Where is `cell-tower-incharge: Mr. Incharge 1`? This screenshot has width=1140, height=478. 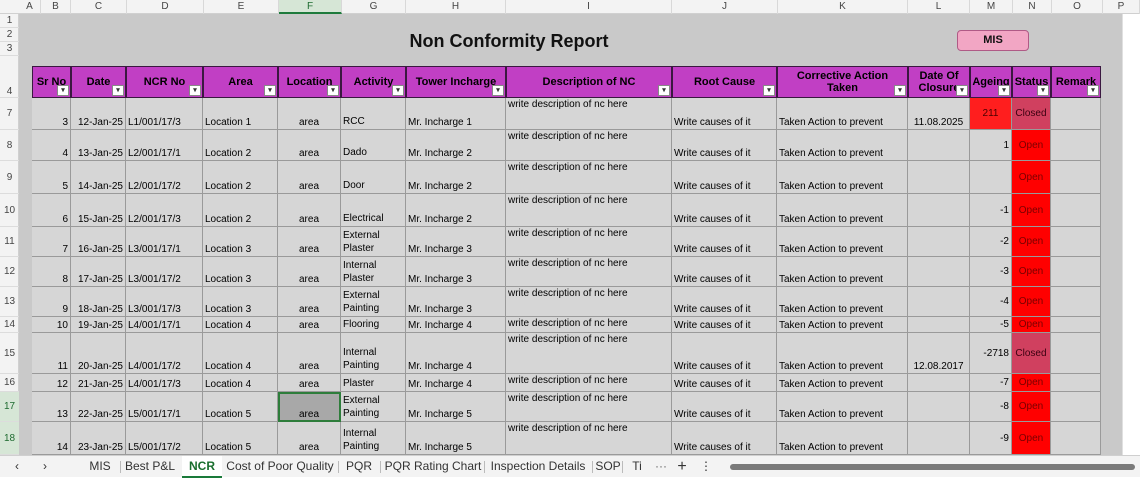
cell-tower-incharge: Mr. Incharge 1 is located at coordinates (456, 114).